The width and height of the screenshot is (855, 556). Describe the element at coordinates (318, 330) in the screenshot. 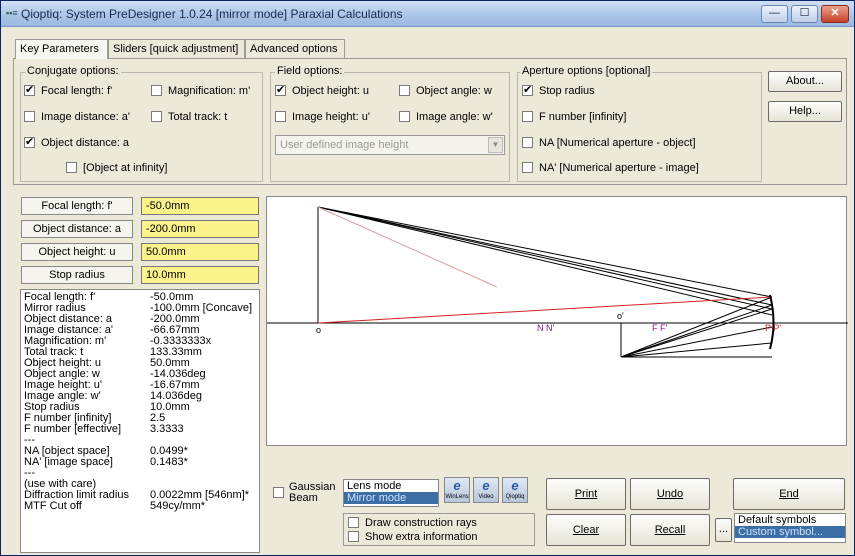

I see `label-object-point: o` at that location.